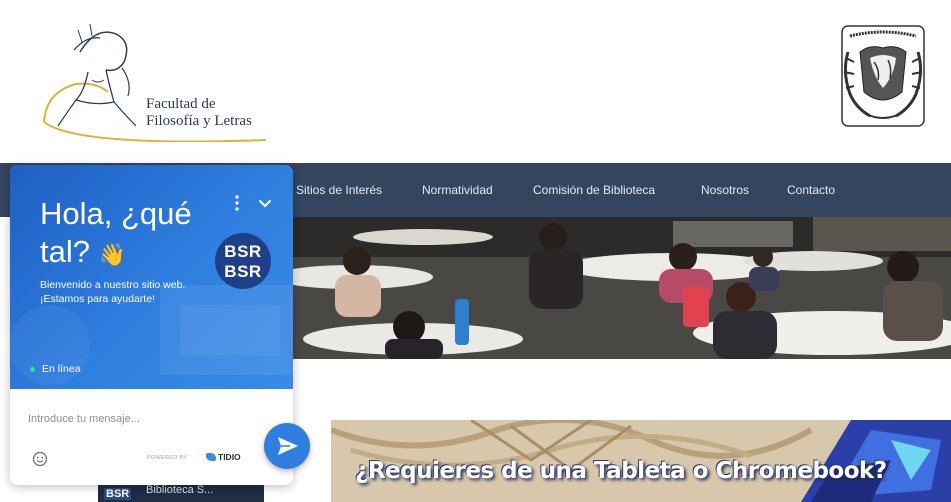 This screenshot has height=502, width=951. What do you see at coordinates (118, 494) in the screenshot?
I see `thumbnail-logo: BSR` at bounding box center [118, 494].